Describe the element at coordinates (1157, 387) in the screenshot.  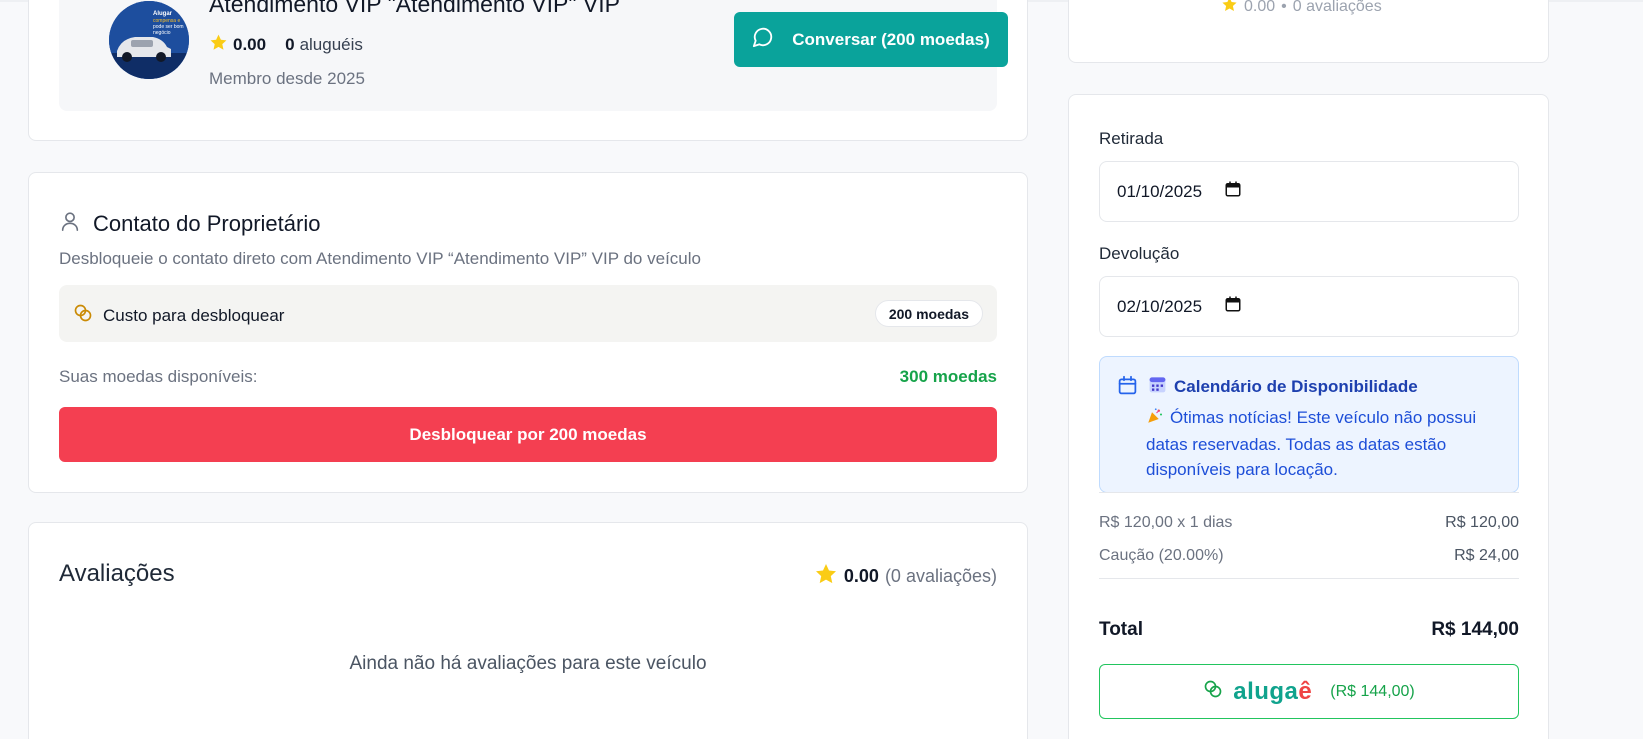
I see `calendar-emoji-icon` at that location.